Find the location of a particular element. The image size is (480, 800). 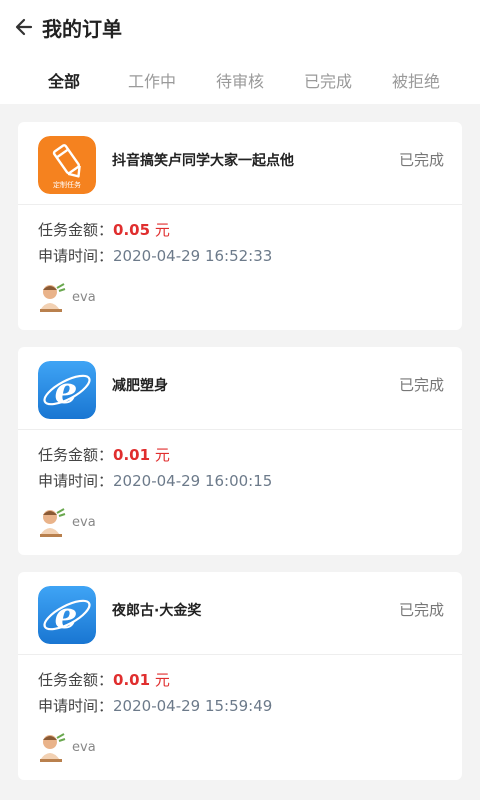

time-row: 申请时间：2020-04-29 15:59:49 is located at coordinates (250, 706).